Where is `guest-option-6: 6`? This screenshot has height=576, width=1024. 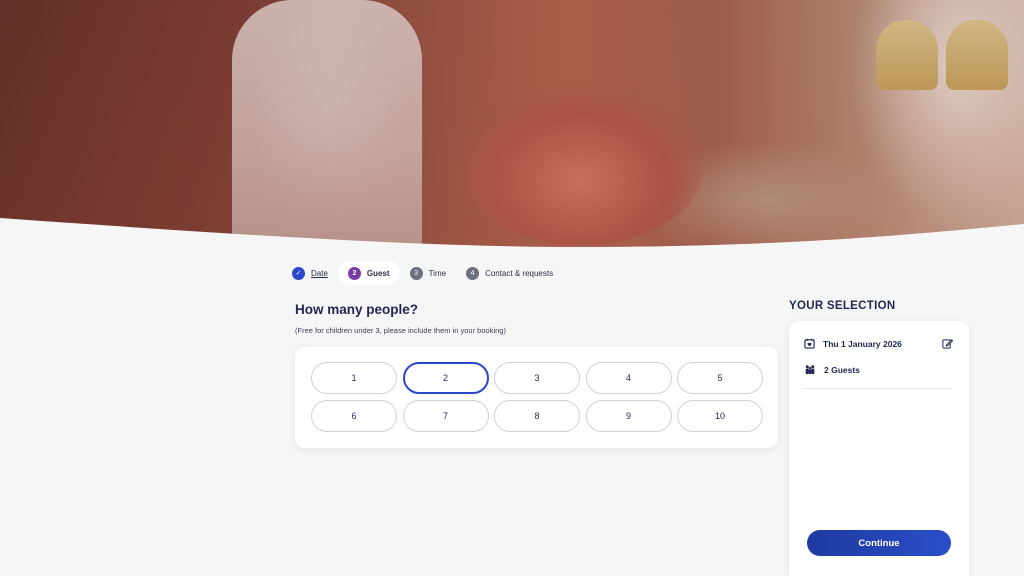
guest-option-6: 6 is located at coordinates (354, 416).